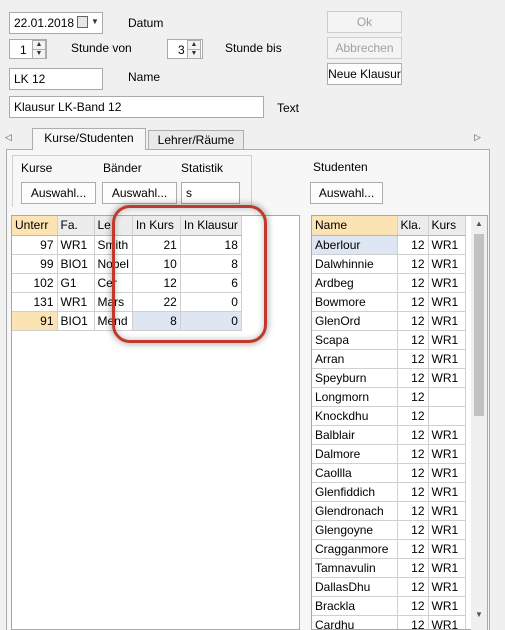 The width and height of the screenshot is (505, 630). Describe the element at coordinates (389, 530) in the screenshot. I see `table-row: Glengoyne 12 WR1` at that location.